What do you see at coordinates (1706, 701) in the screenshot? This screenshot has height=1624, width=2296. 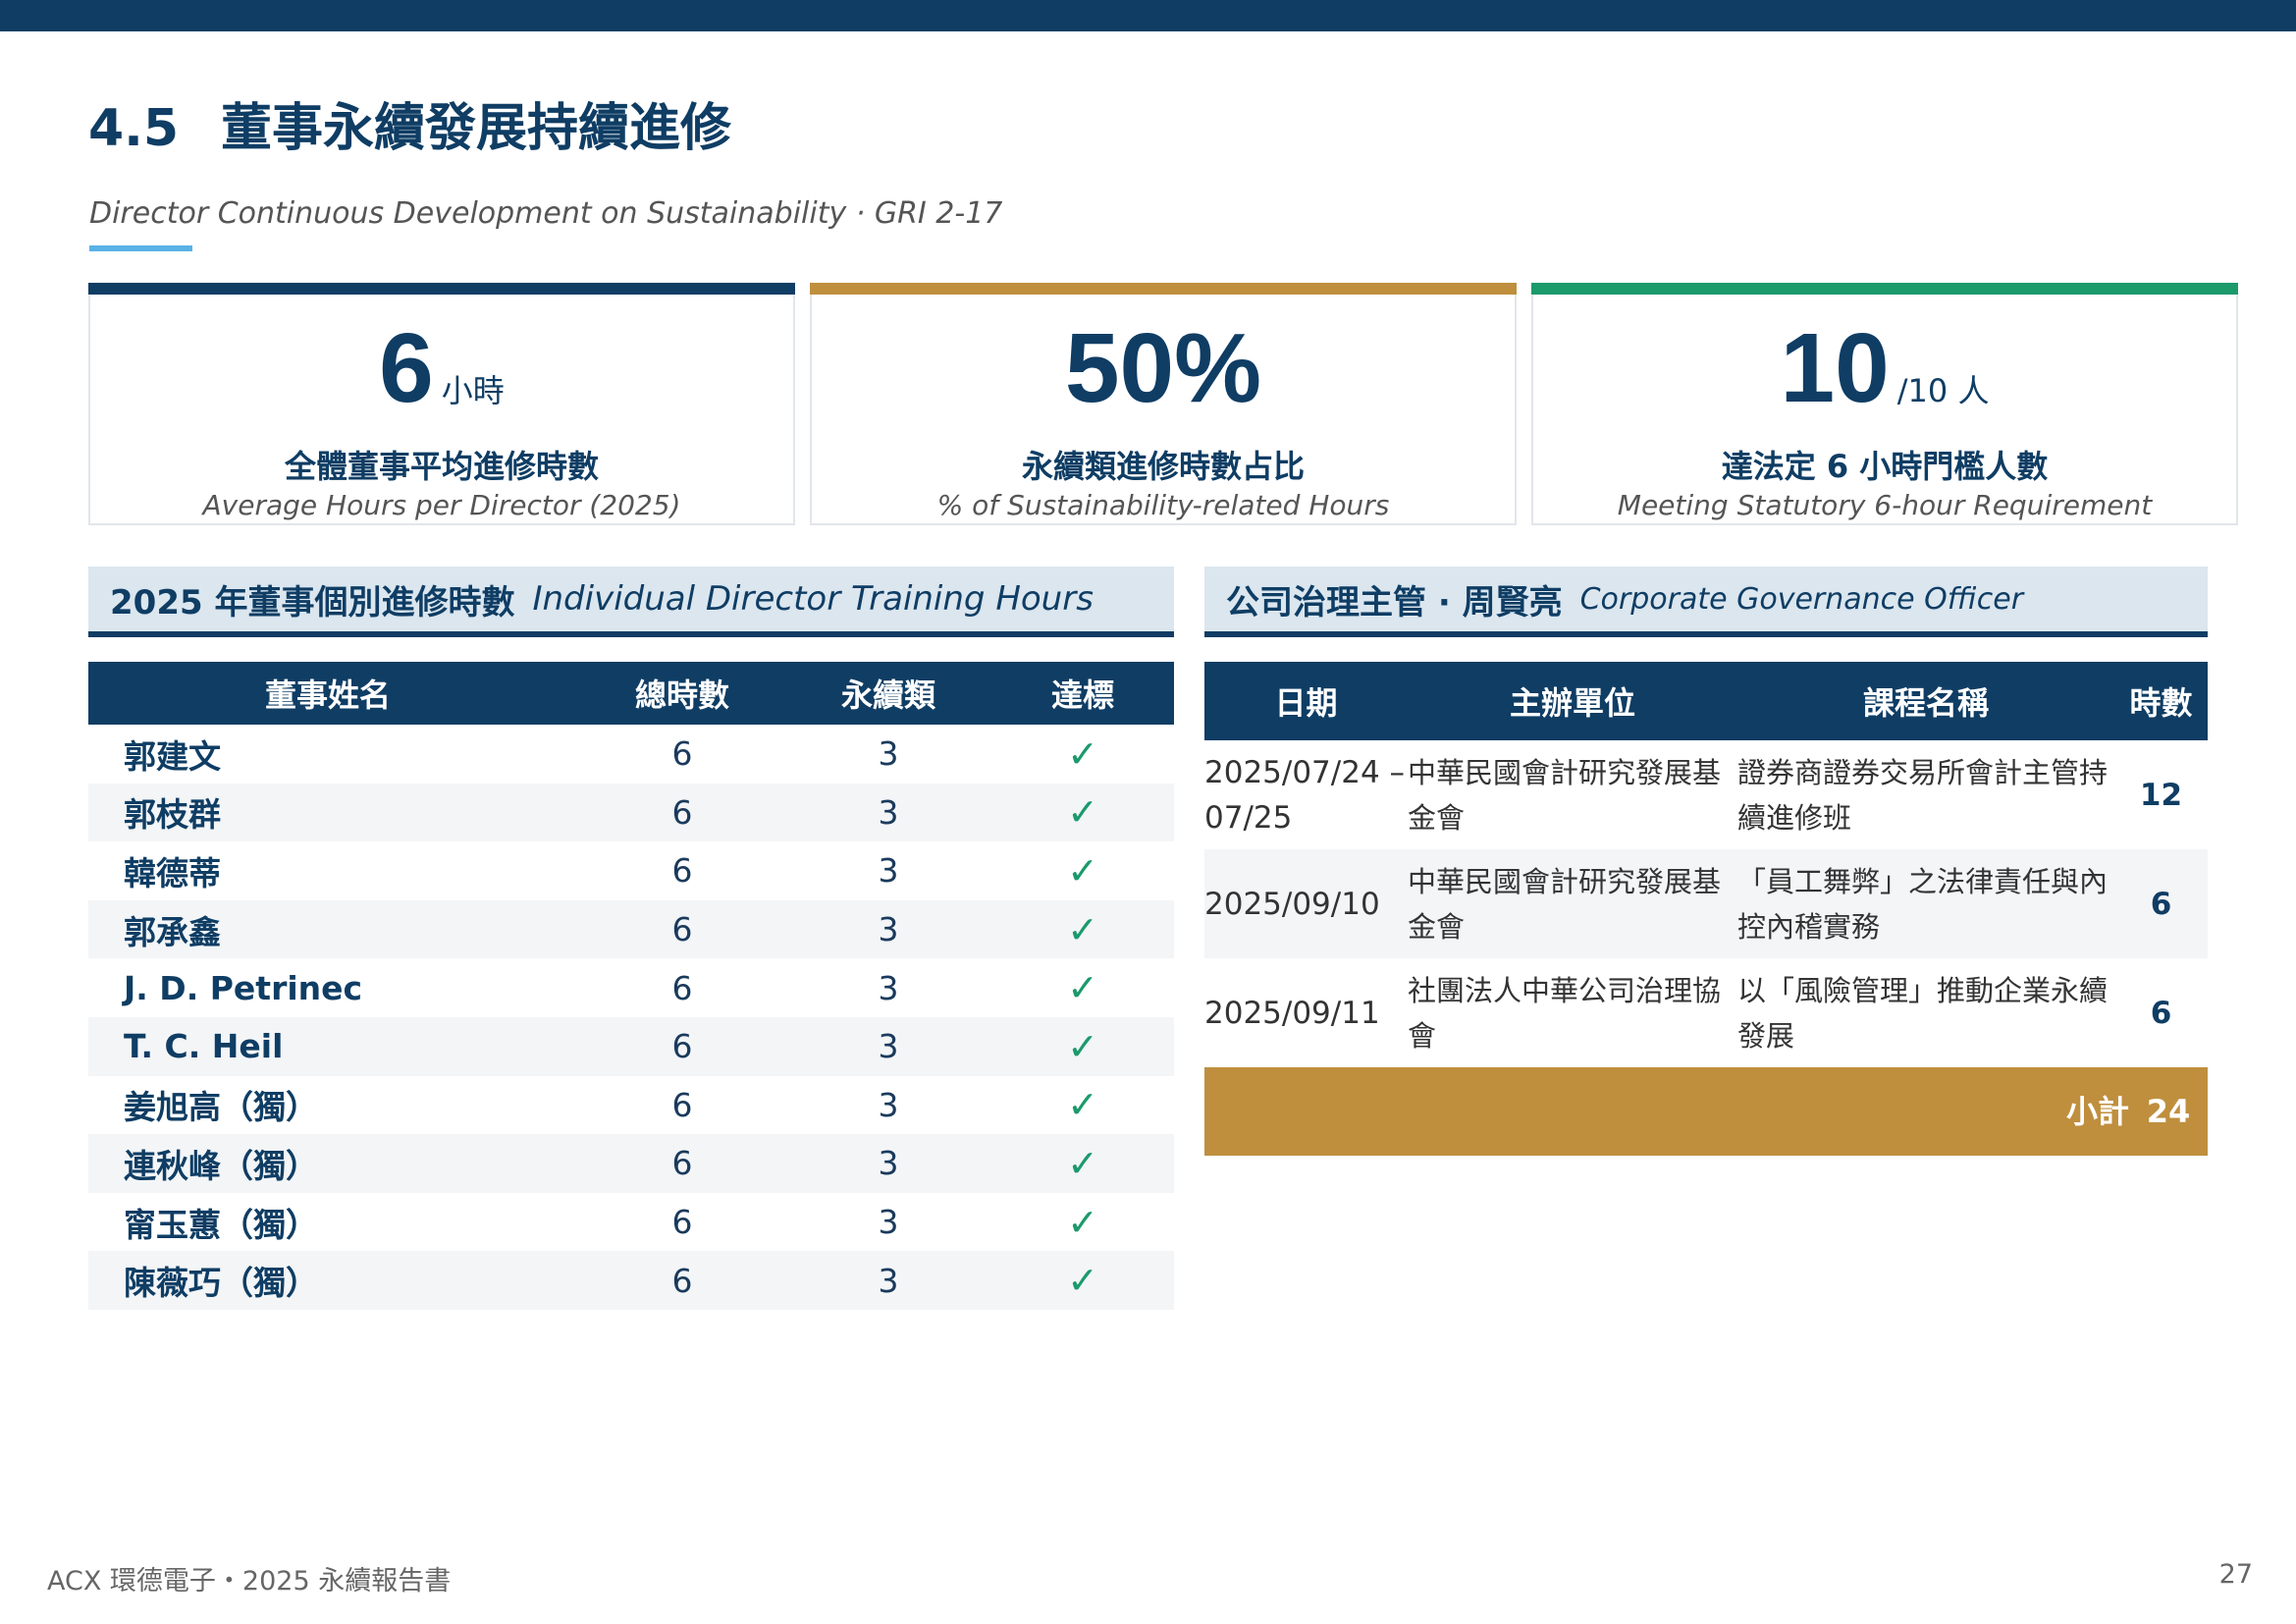 I see `table-header-row: 日期 主辦單位 課程名稱 時數` at bounding box center [1706, 701].